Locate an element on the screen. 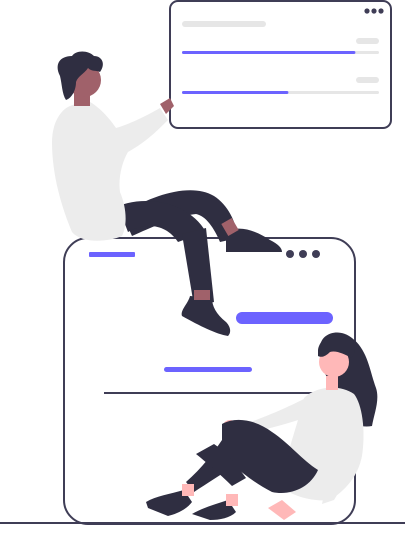 This screenshot has height=559, width=405. large-window-accent-line is located at coordinates (208, 369).